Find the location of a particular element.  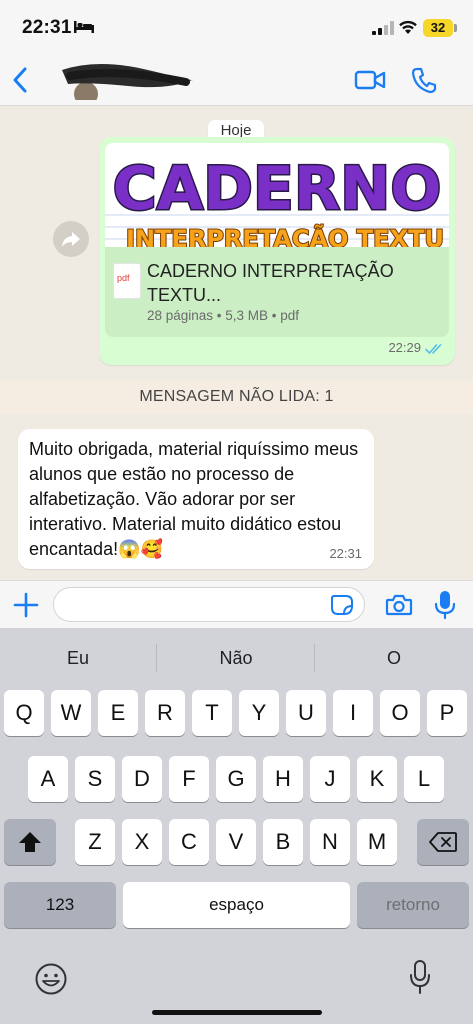

back-chevron-icon is located at coordinates (21, 80).